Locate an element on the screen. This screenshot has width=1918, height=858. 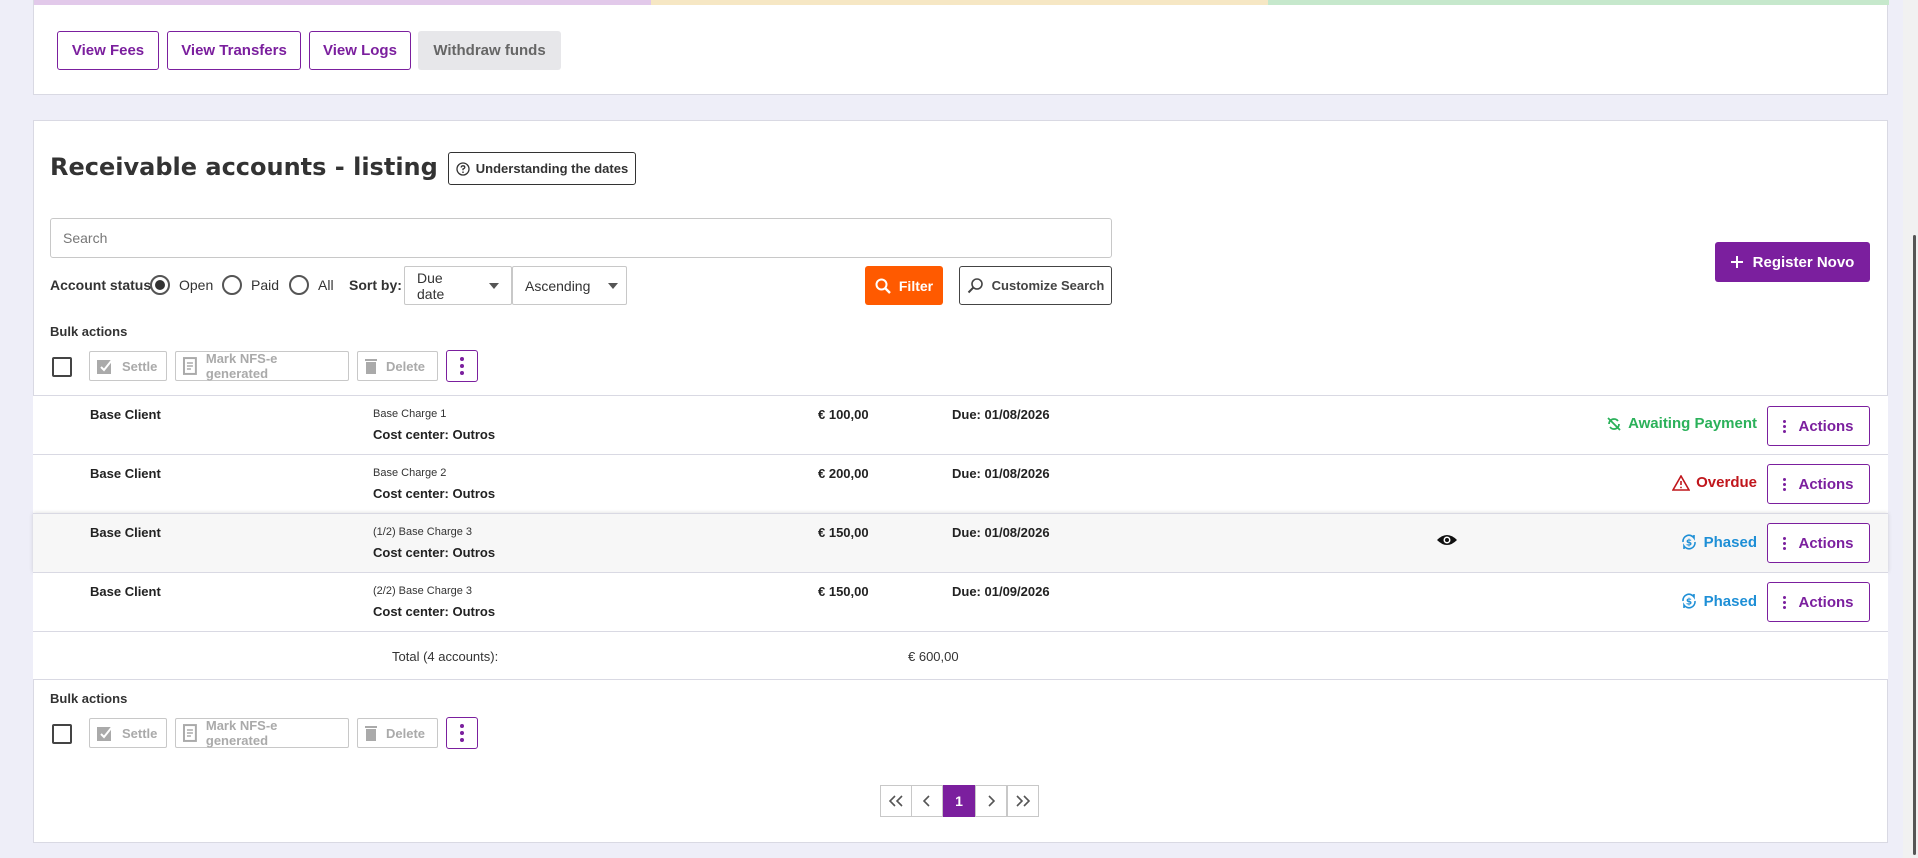
sync-dollar-icon: $ is located at coordinates (1688, 542).